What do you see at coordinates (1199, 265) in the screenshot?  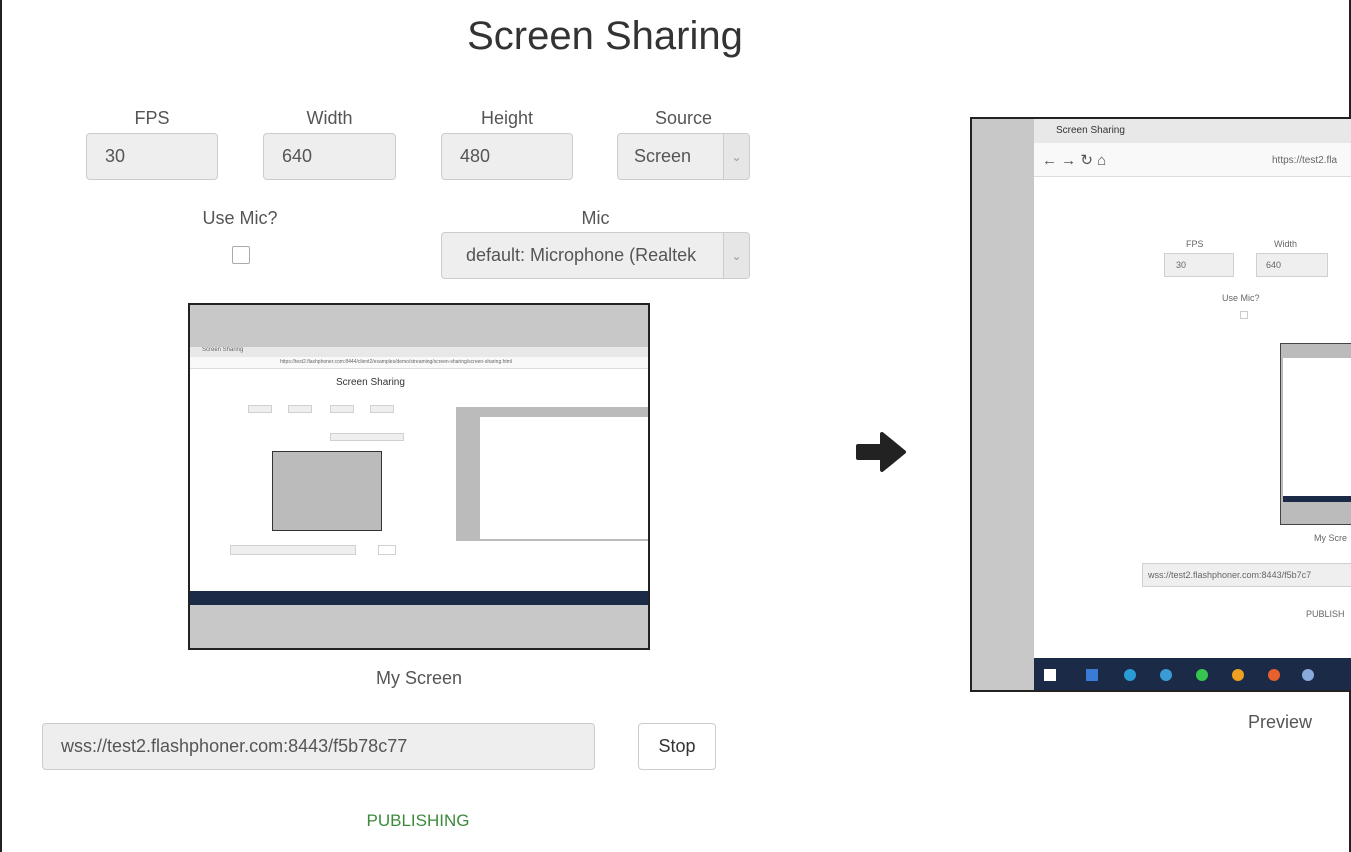 I see `remote-fps-field` at bounding box center [1199, 265].